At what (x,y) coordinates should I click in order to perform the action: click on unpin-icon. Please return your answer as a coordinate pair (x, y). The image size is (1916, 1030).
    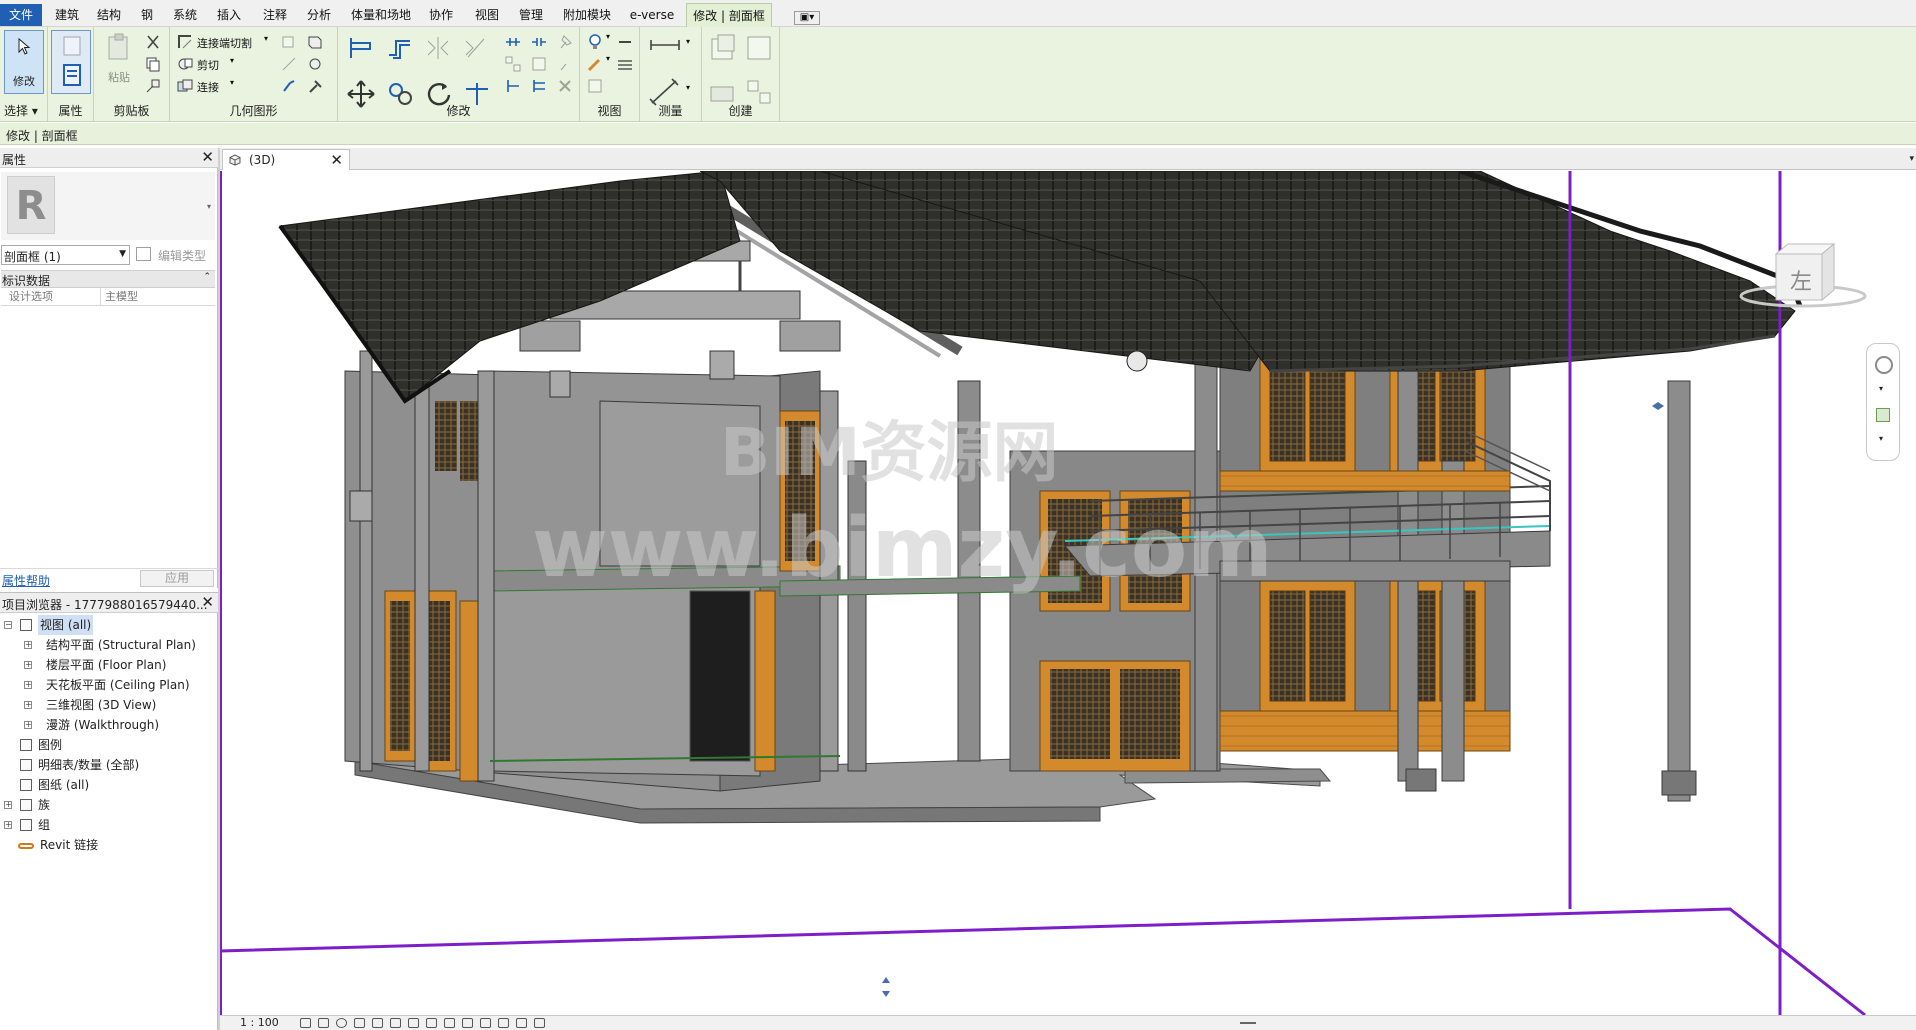
    Looking at the image, I should click on (565, 64).